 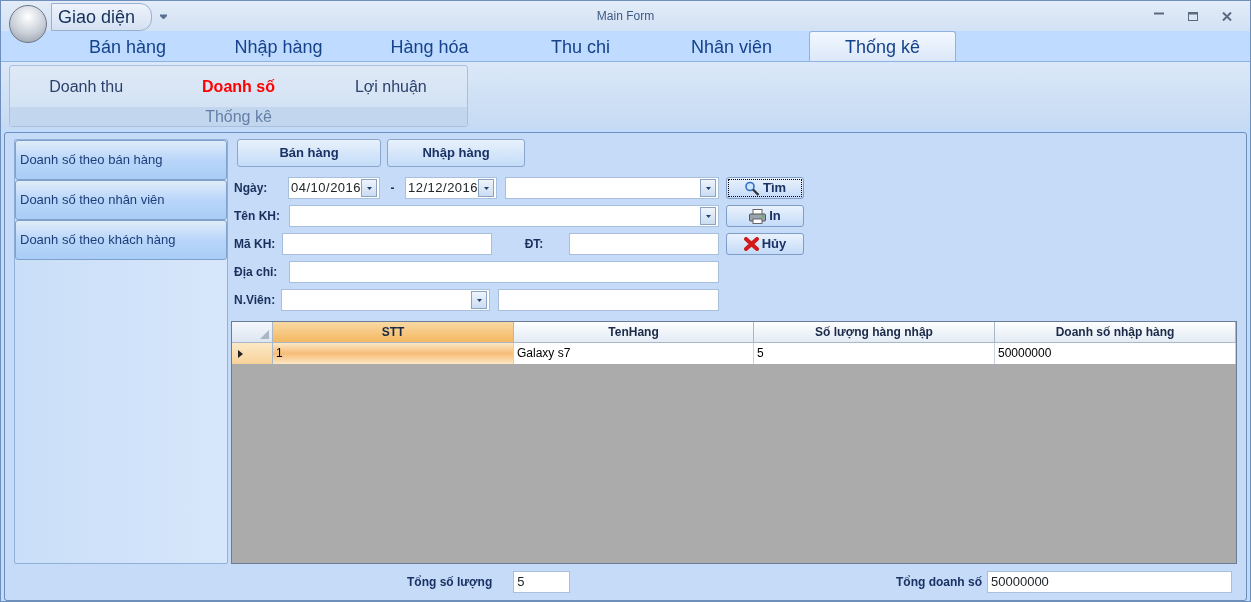 What do you see at coordinates (127, 46) in the screenshot?
I see `ribbon-tab: Bán hàng` at bounding box center [127, 46].